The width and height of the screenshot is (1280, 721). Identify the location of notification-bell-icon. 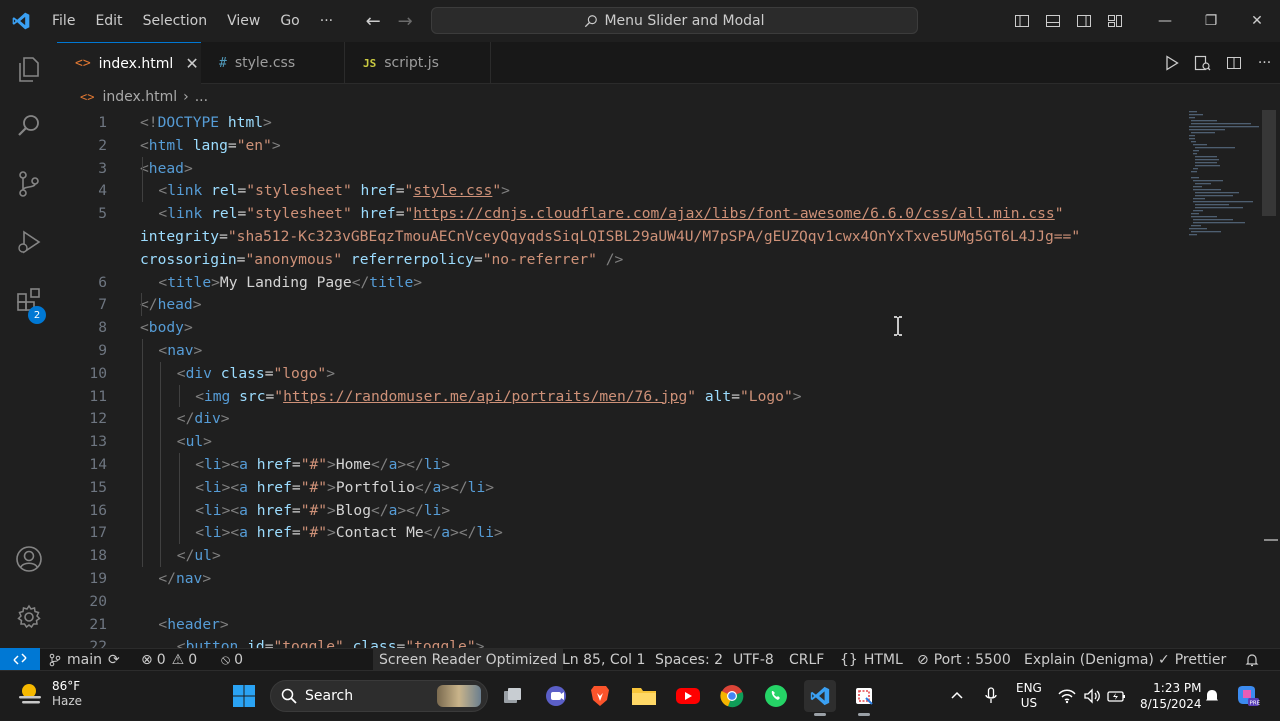
(1212, 696).